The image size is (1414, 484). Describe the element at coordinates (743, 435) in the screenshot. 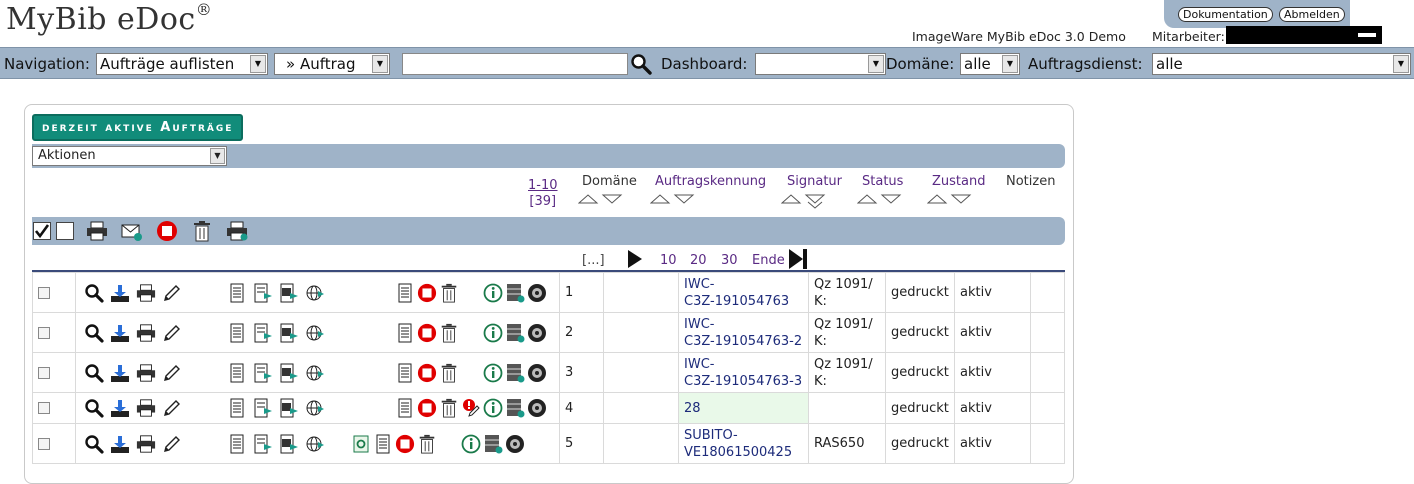

I see `kennung-line-1: SUBITO-` at that location.